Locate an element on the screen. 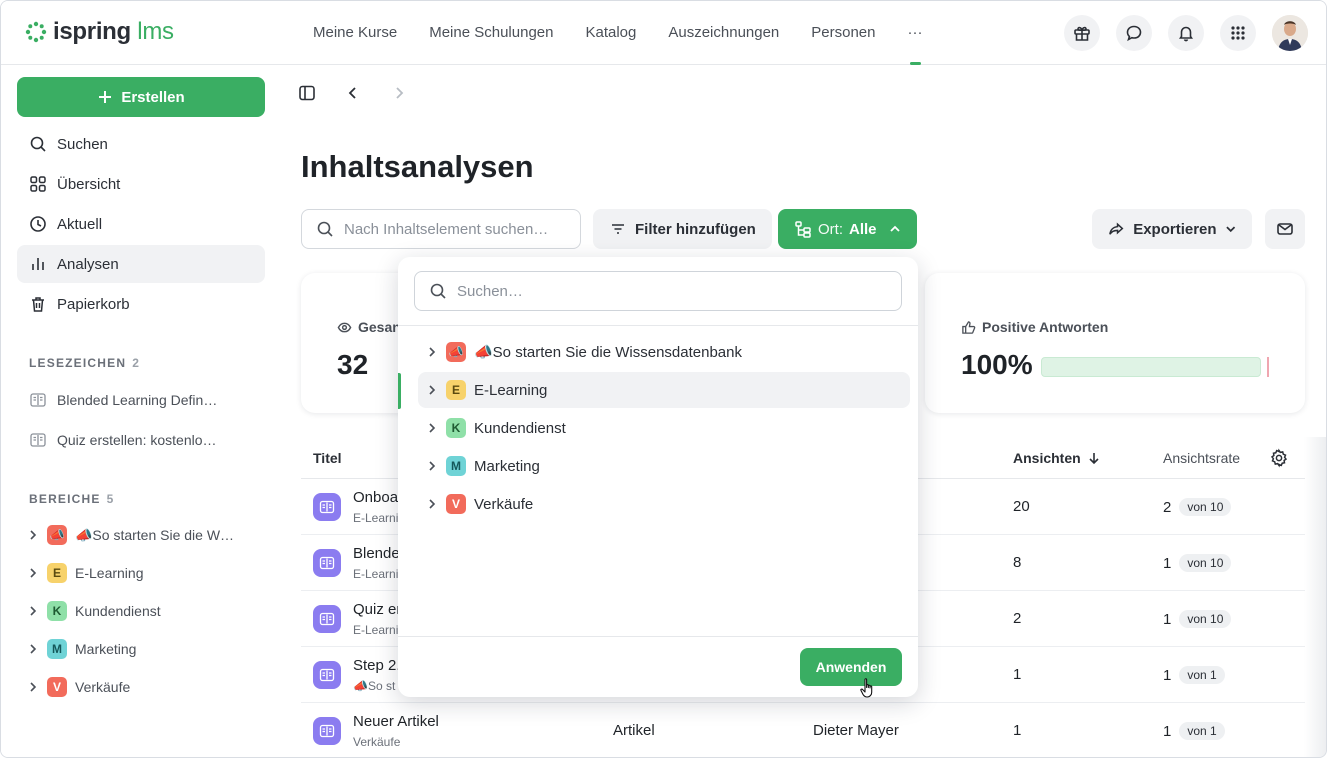 This screenshot has width=1327, height=758. row-rate: 2 von 10 is located at coordinates (1197, 507).